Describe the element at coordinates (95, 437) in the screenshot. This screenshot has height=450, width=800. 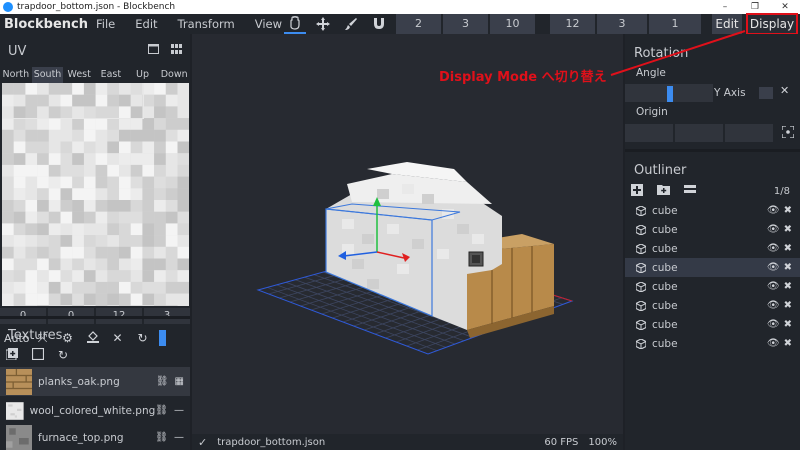
I see `texture-item: furnace_top.png ⛓ —` at that location.